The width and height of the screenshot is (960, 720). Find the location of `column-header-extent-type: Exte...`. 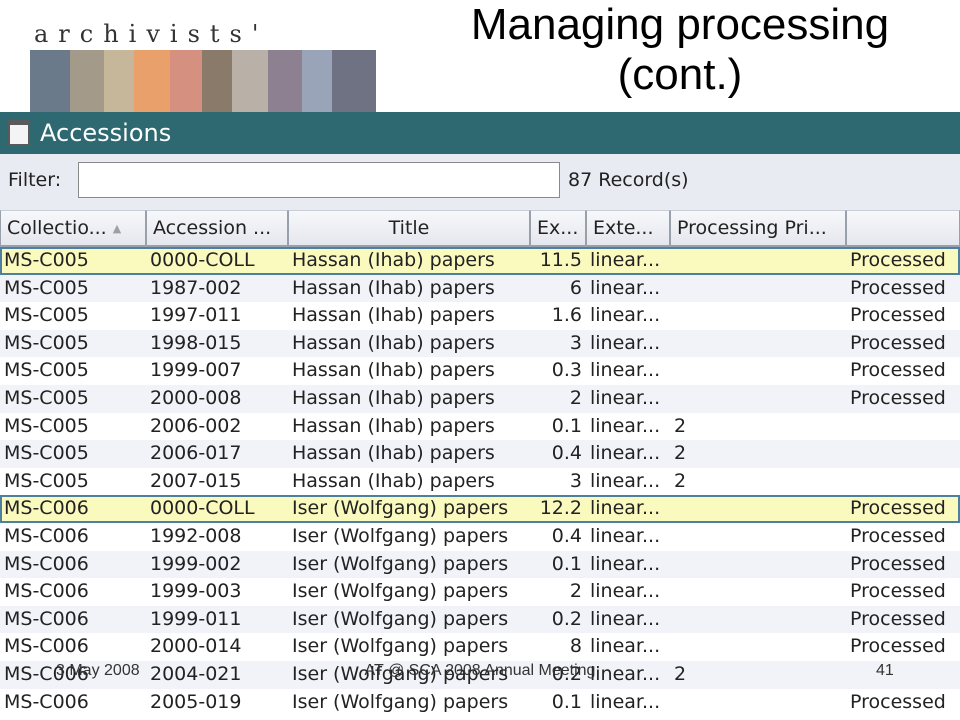

column-header-extent-type: Exte... is located at coordinates (628, 228).